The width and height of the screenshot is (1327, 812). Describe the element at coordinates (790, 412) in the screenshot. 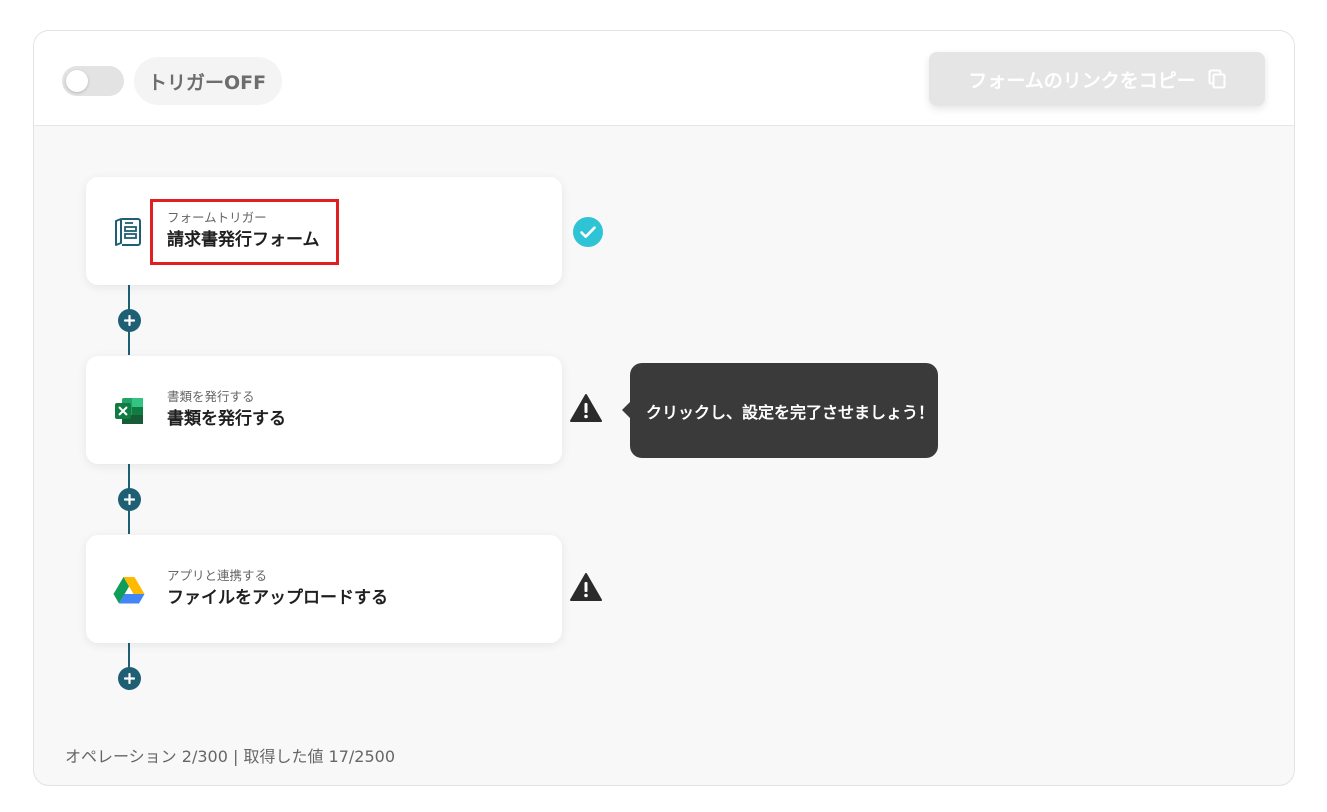

I see `tooltip-text: クリックし、設定を完了させましょう！` at that location.